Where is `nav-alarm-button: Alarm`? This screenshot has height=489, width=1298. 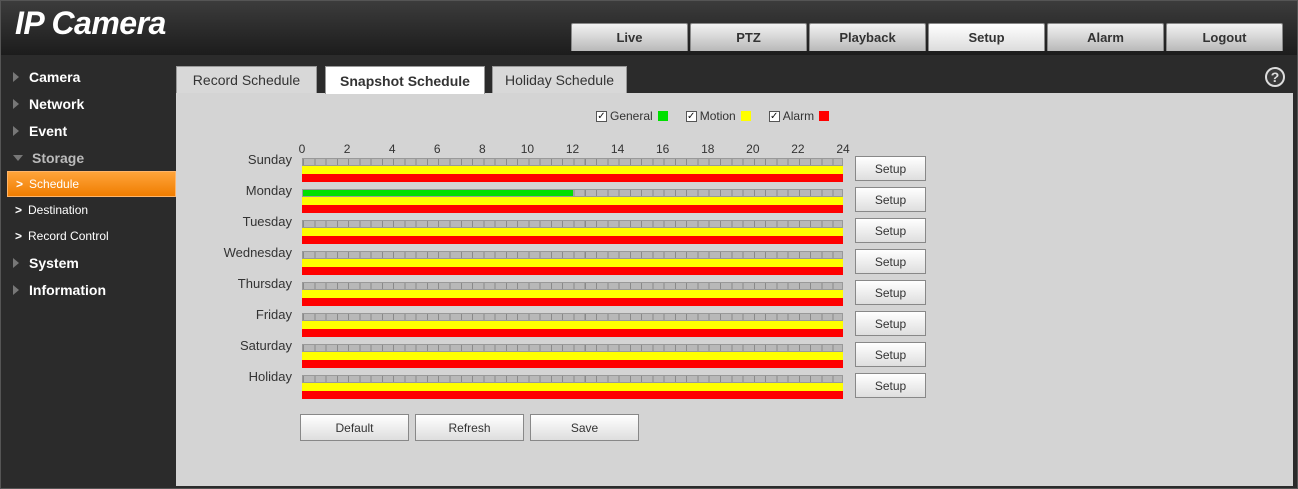
nav-alarm-button: Alarm is located at coordinates (1105, 37).